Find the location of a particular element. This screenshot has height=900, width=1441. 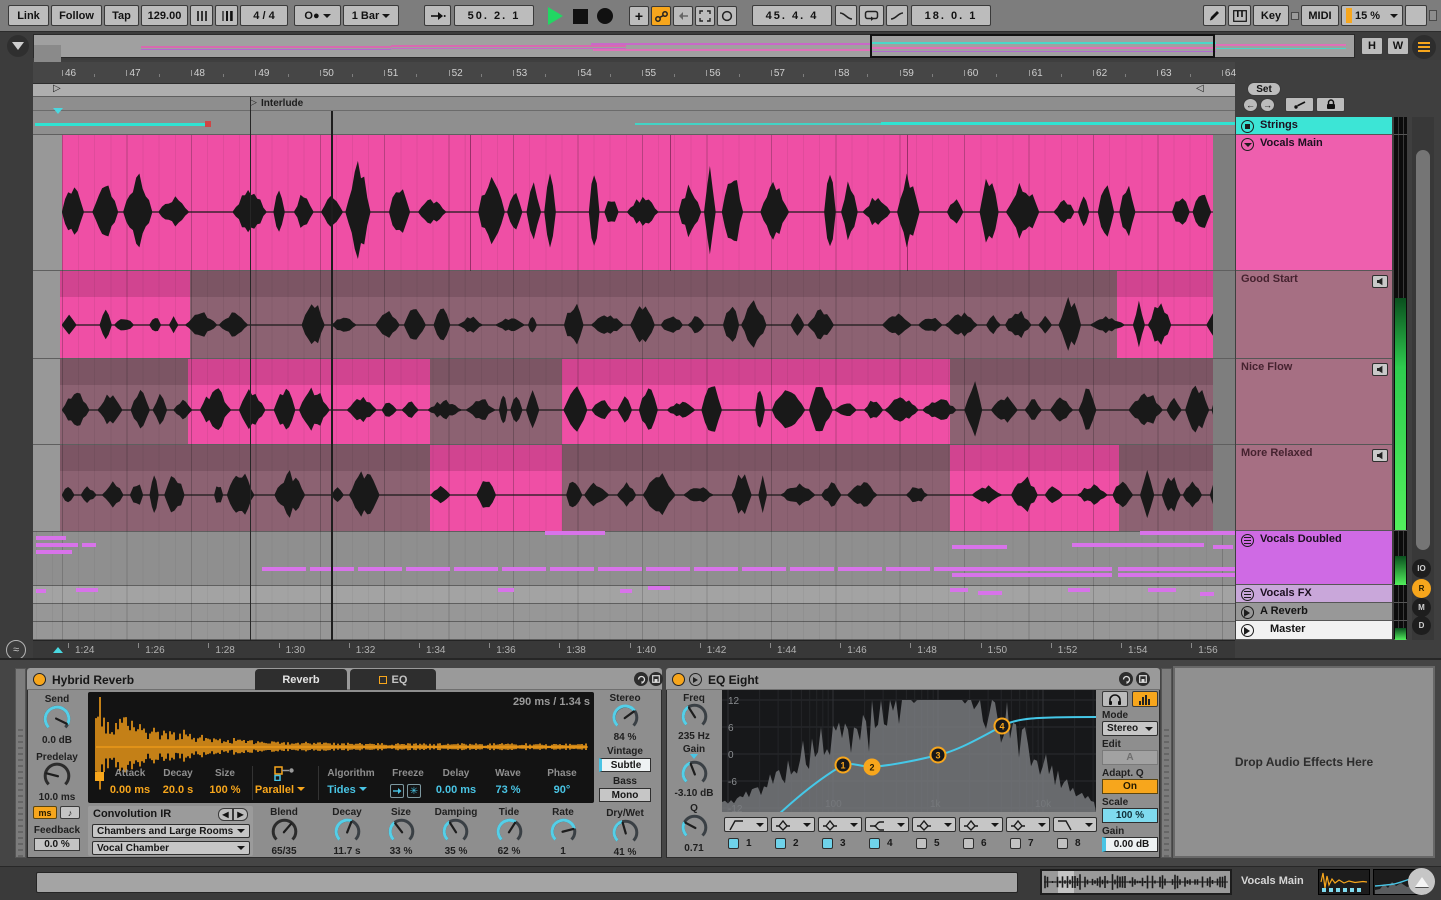

track-header-vocals-main: Vocals Main is located at coordinates (1314, 203).